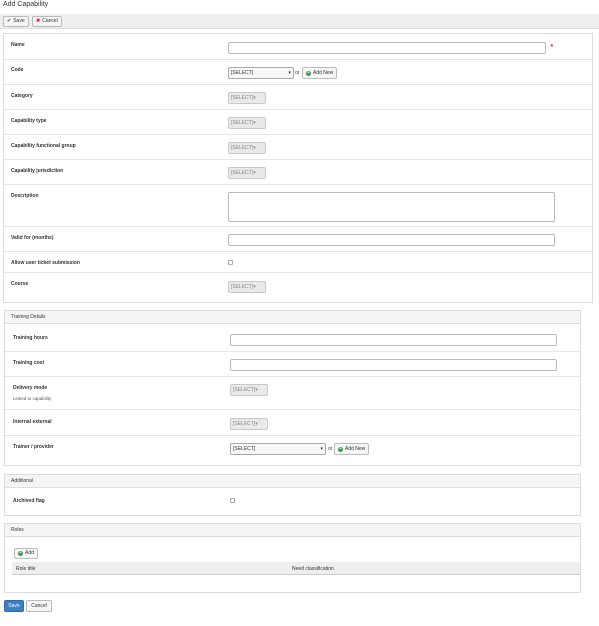 The image size is (599, 626). I want to click on column-need-classification: Need classification, so click(313, 569).